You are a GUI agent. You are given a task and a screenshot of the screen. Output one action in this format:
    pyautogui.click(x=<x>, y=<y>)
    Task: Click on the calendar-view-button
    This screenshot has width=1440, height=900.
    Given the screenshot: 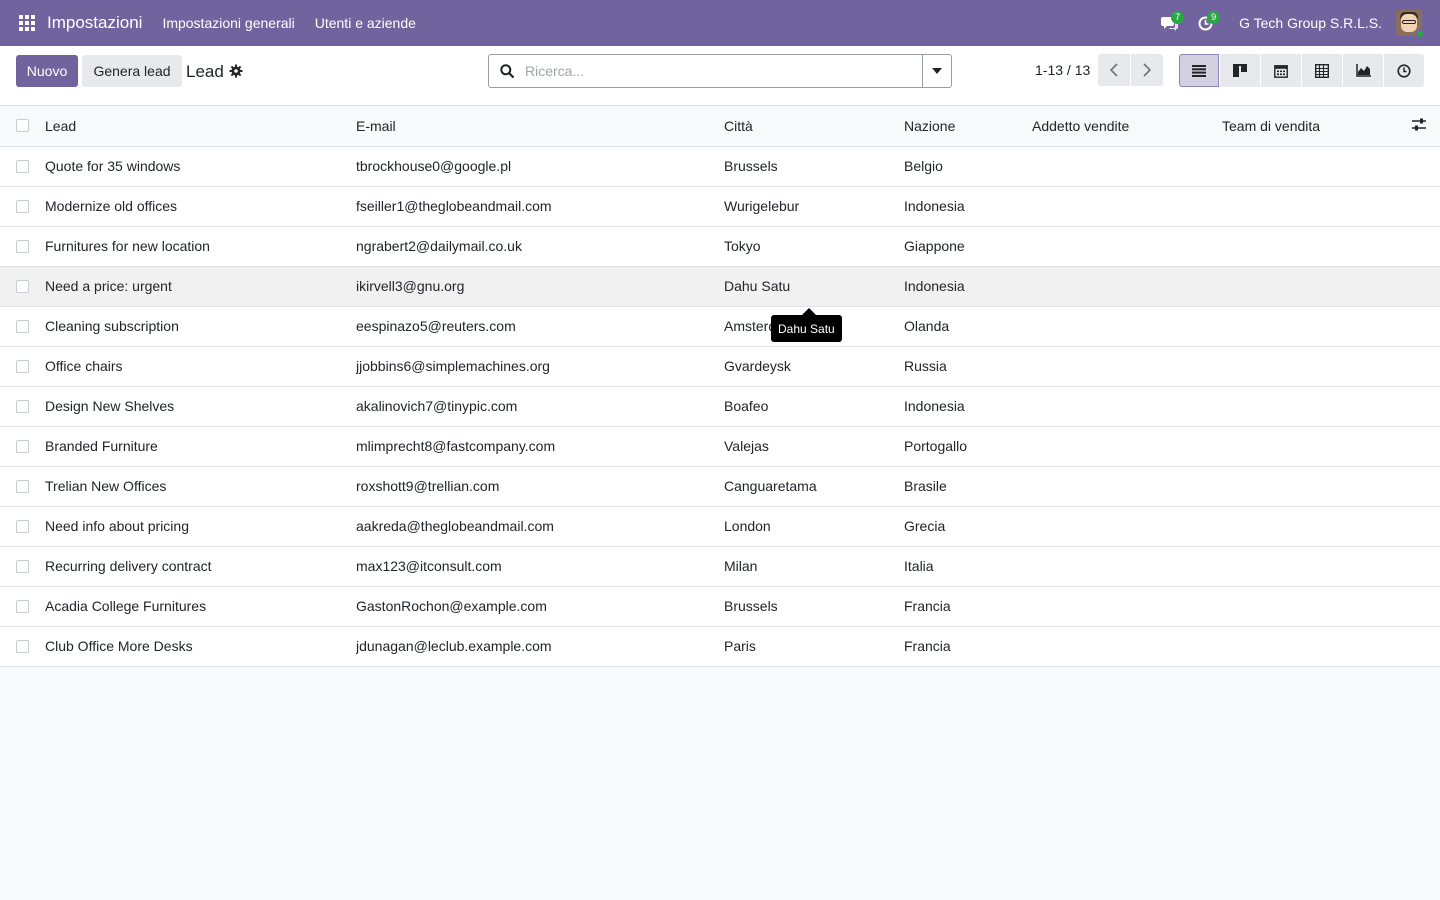 What is the action you would take?
    pyautogui.click(x=1280, y=70)
    